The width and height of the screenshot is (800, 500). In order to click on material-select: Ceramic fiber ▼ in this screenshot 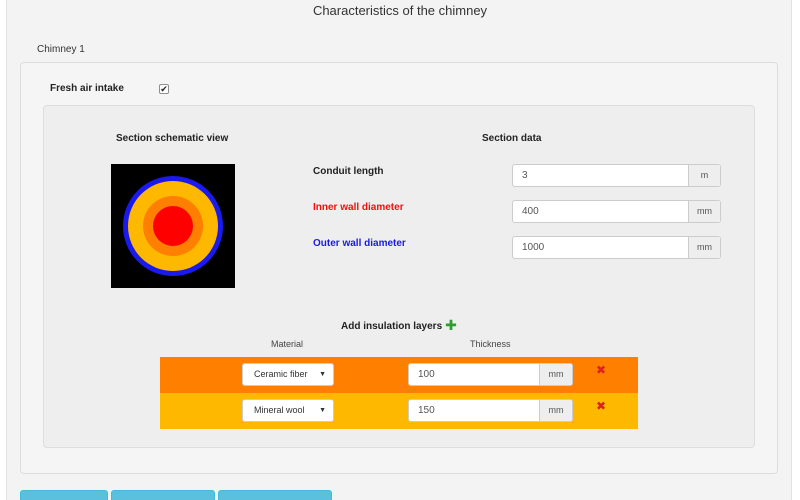, I will do `click(288, 374)`.